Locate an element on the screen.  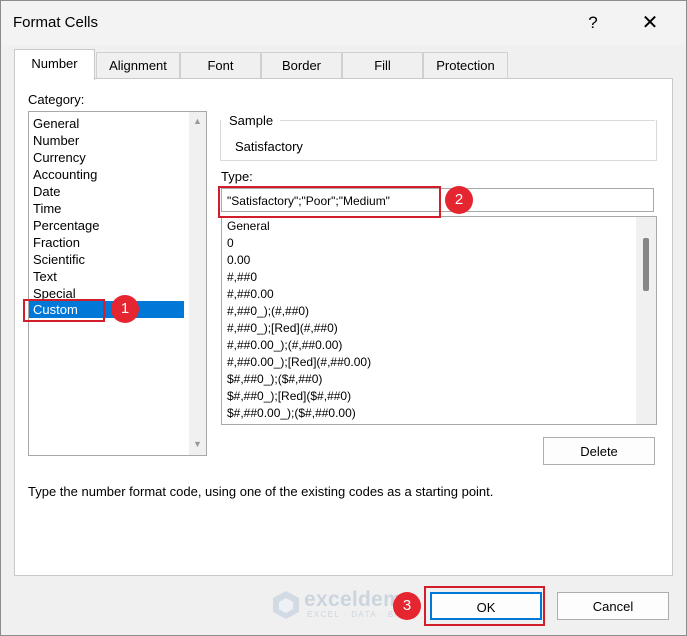
format-item: General is located at coordinates (248, 226).